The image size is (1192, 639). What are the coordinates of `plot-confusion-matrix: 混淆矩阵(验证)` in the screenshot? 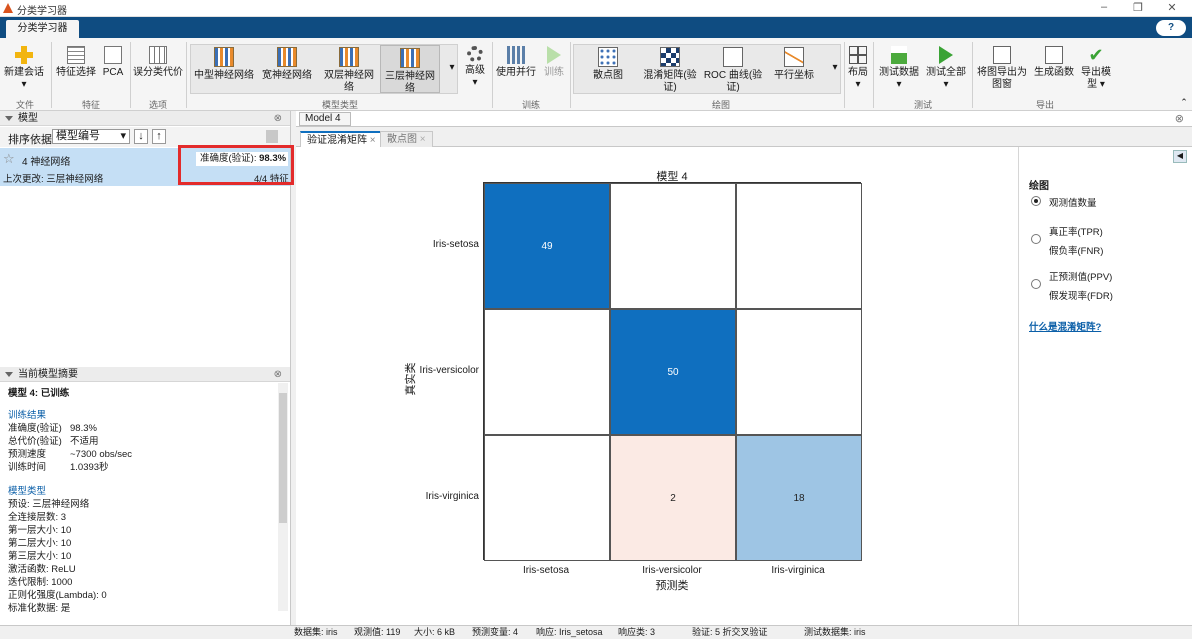 It's located at (670, 70).